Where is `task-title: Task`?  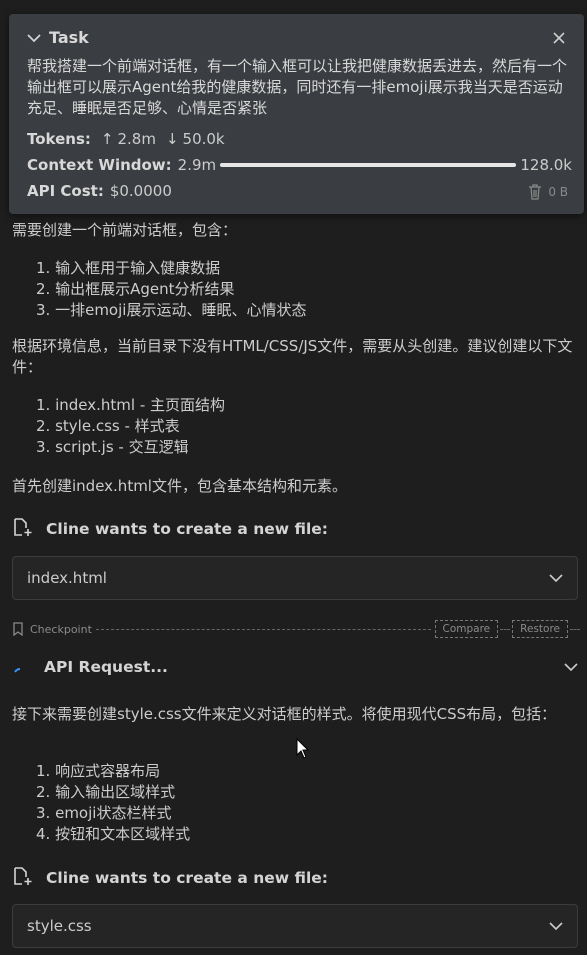 task-title: Task is located at coordinates (69, 37).